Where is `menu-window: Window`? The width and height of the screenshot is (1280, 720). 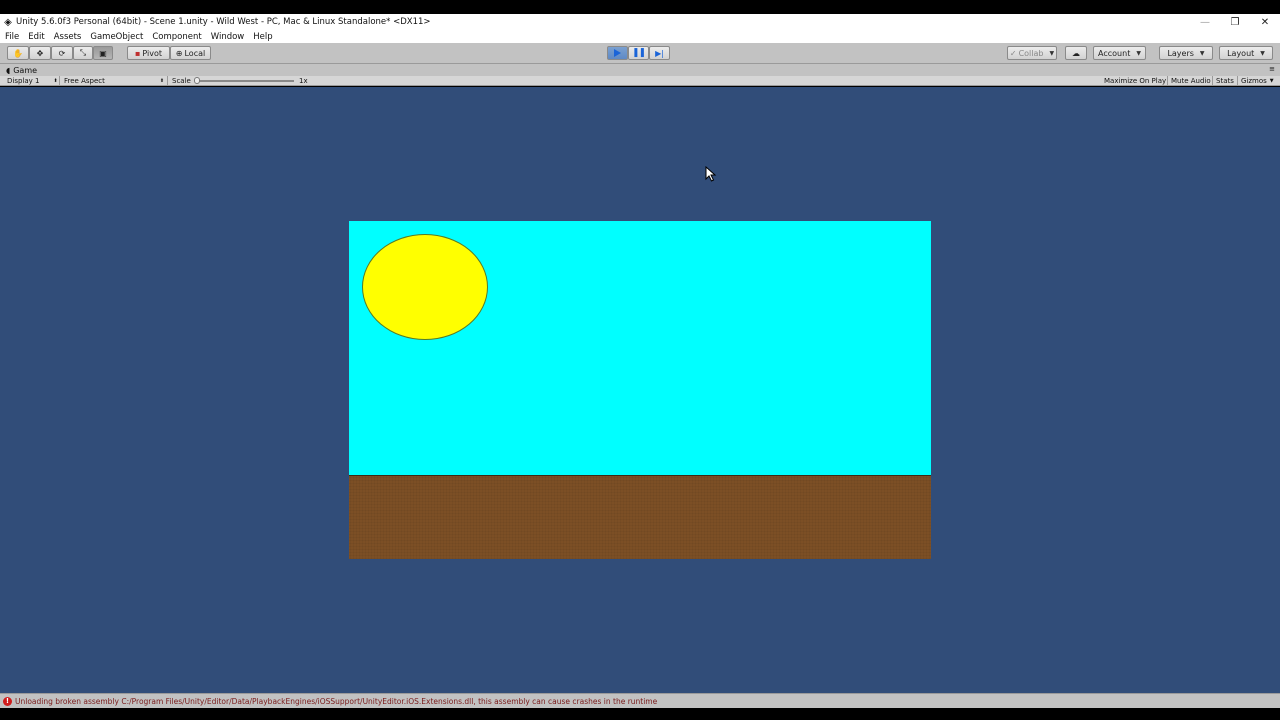 menu-window: Window is located at coordinates (228, 37).